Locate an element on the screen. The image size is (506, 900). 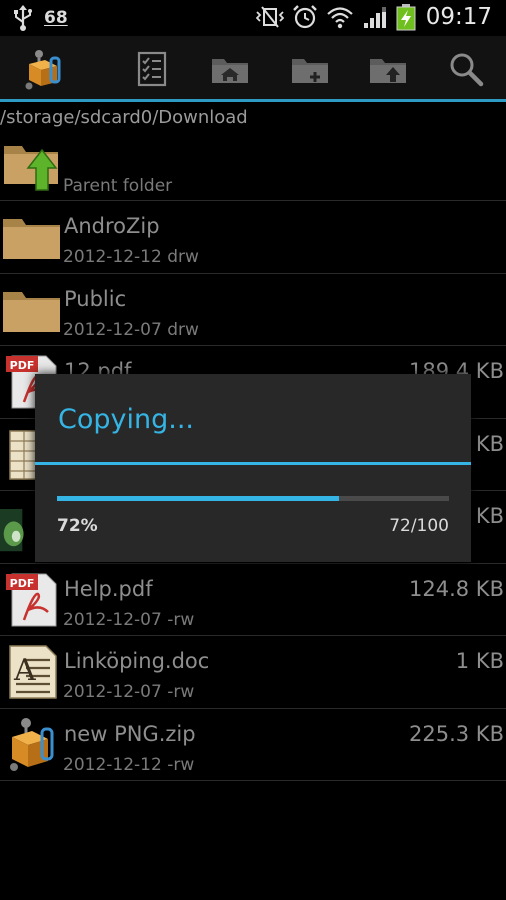
parent-folder-icon is located at coordinates (31, 168).